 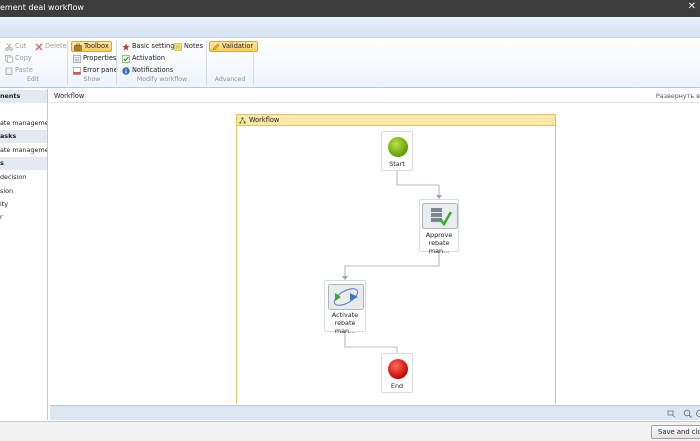 I want to click on quick-access-band, so click(x=350, y=27).